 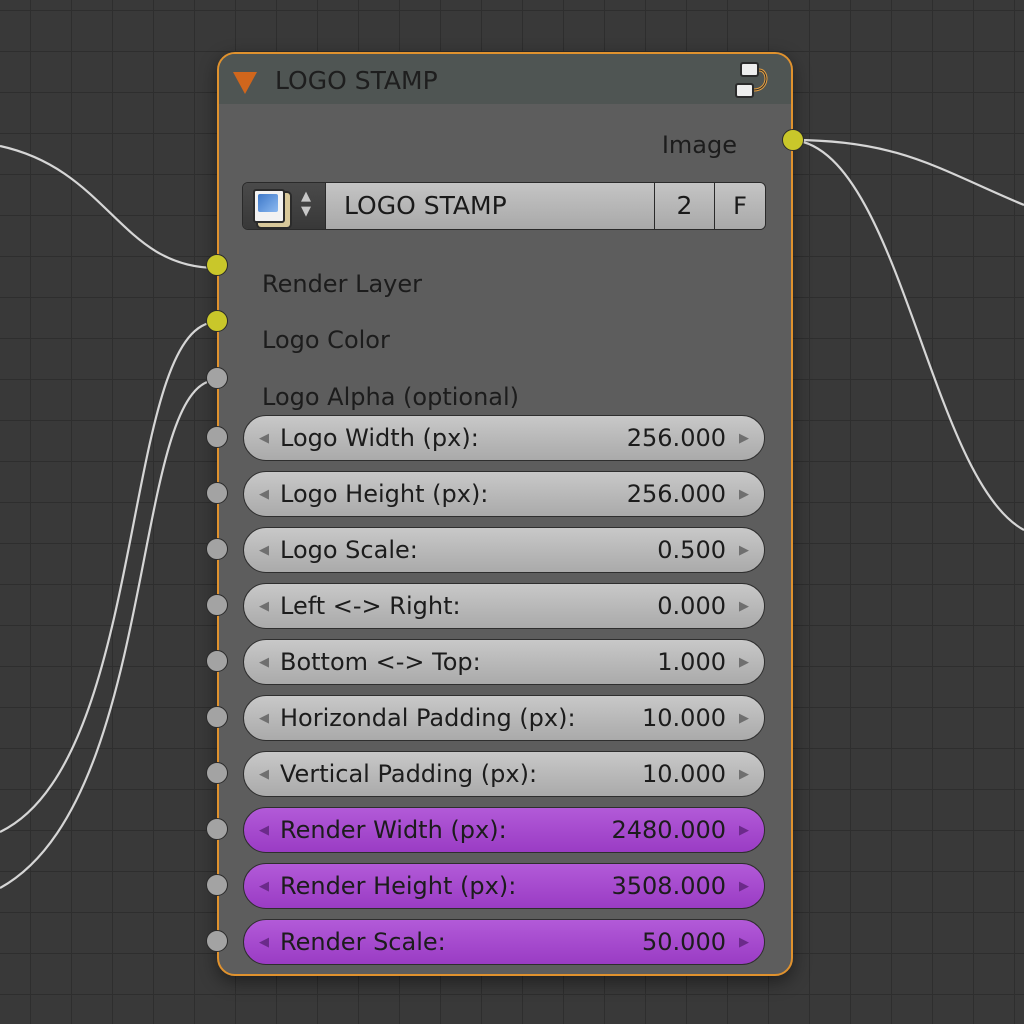 I want to click on node-group-selector: ▲ ▼ LOGO STAMP 2 F, so click(x=504, y=206).